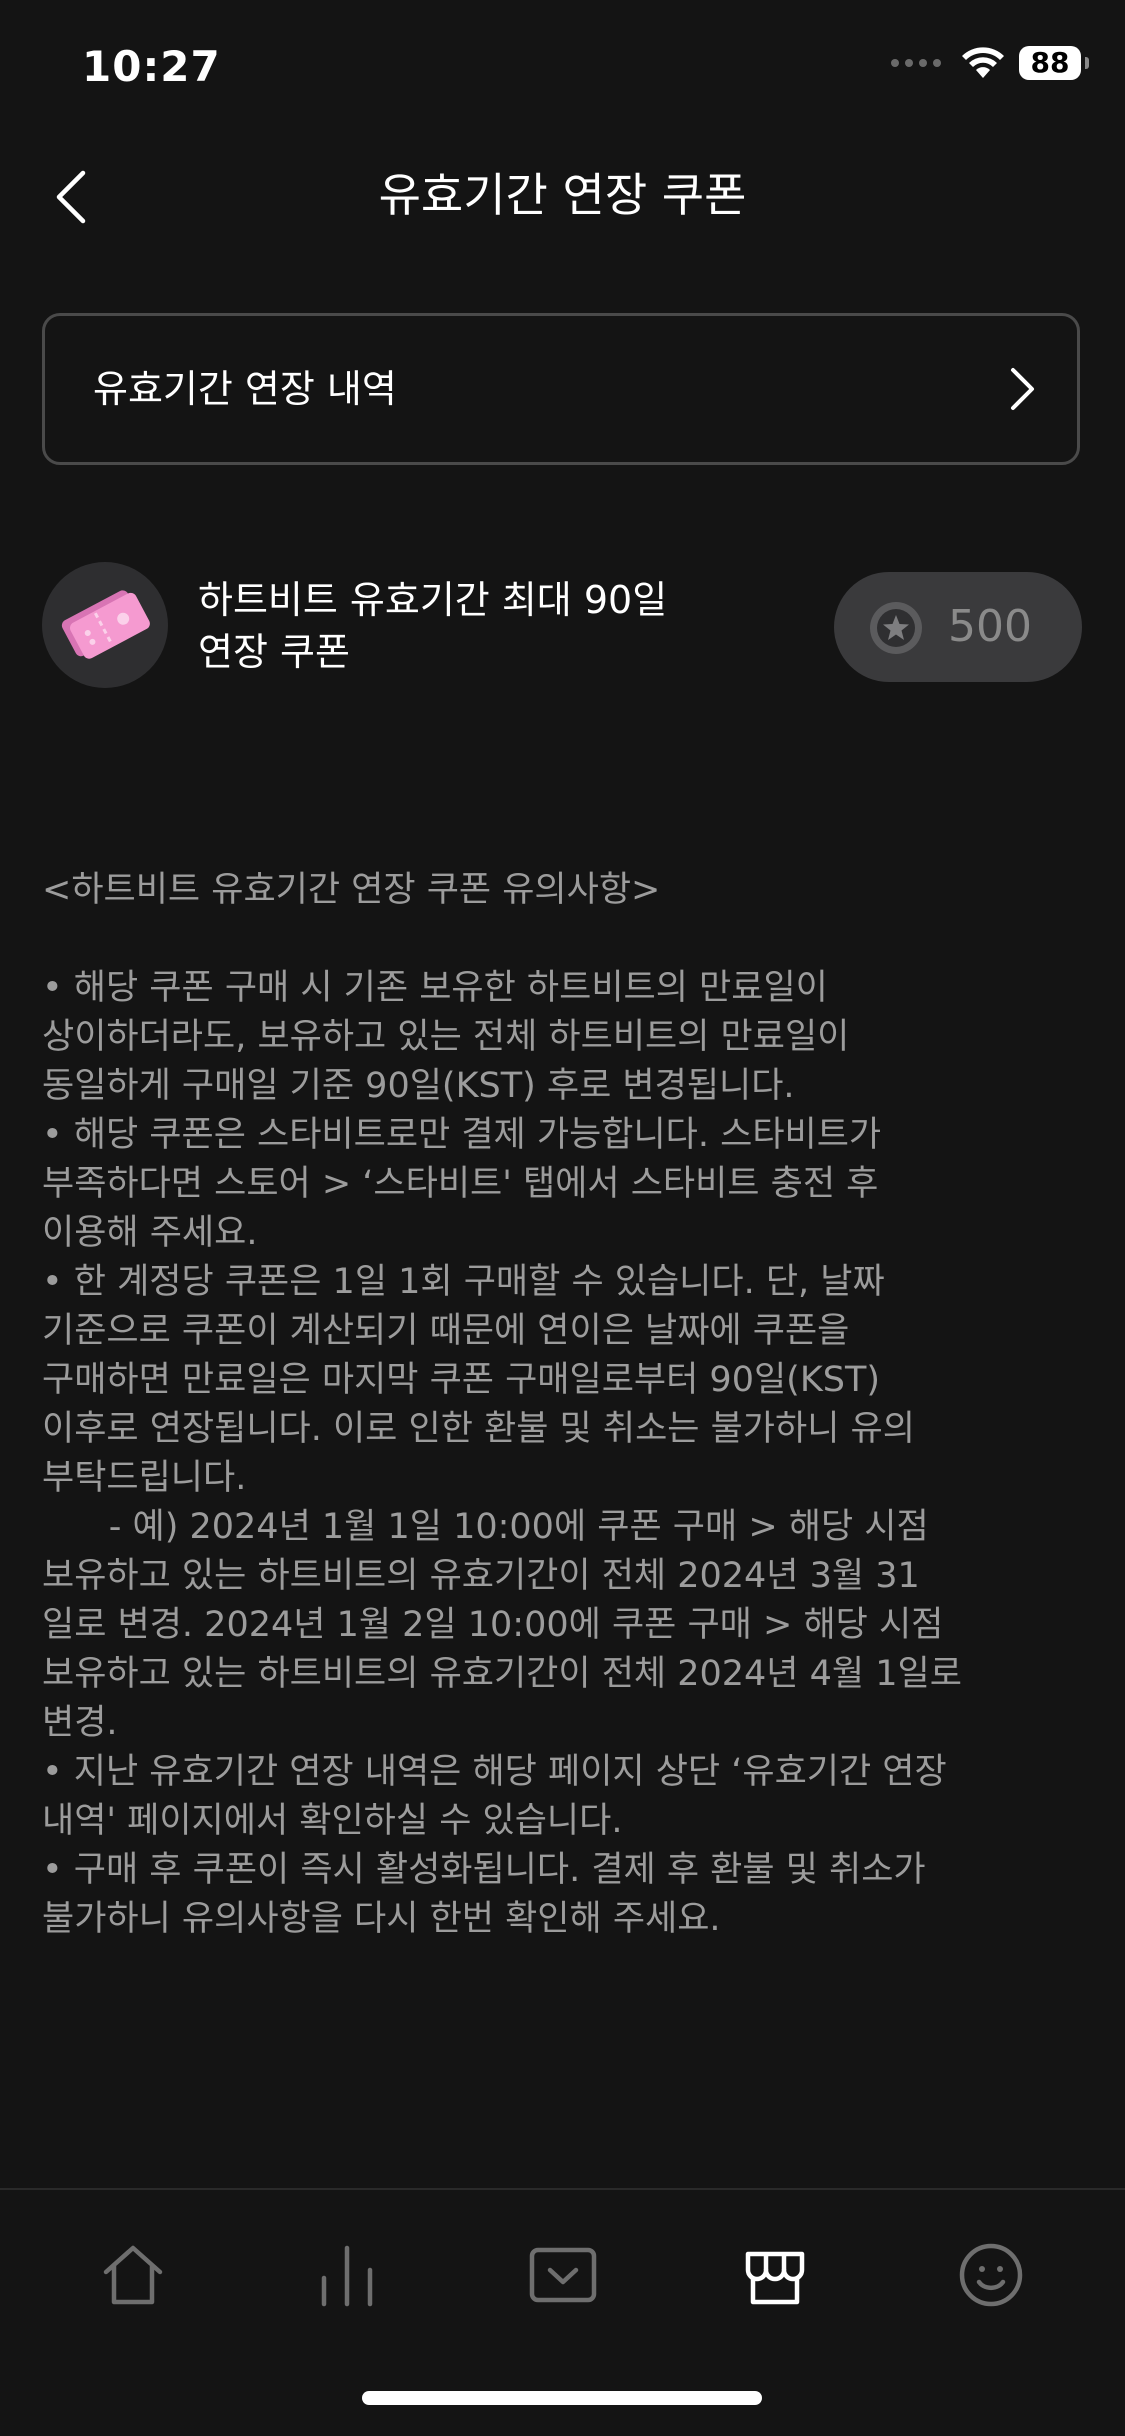 The width and height of the screenshot is (1125, 2436). Describe the element at coordinates (150, 1233) in the screenshot. I see `notice-line: 이용해 주세요.` at that location.